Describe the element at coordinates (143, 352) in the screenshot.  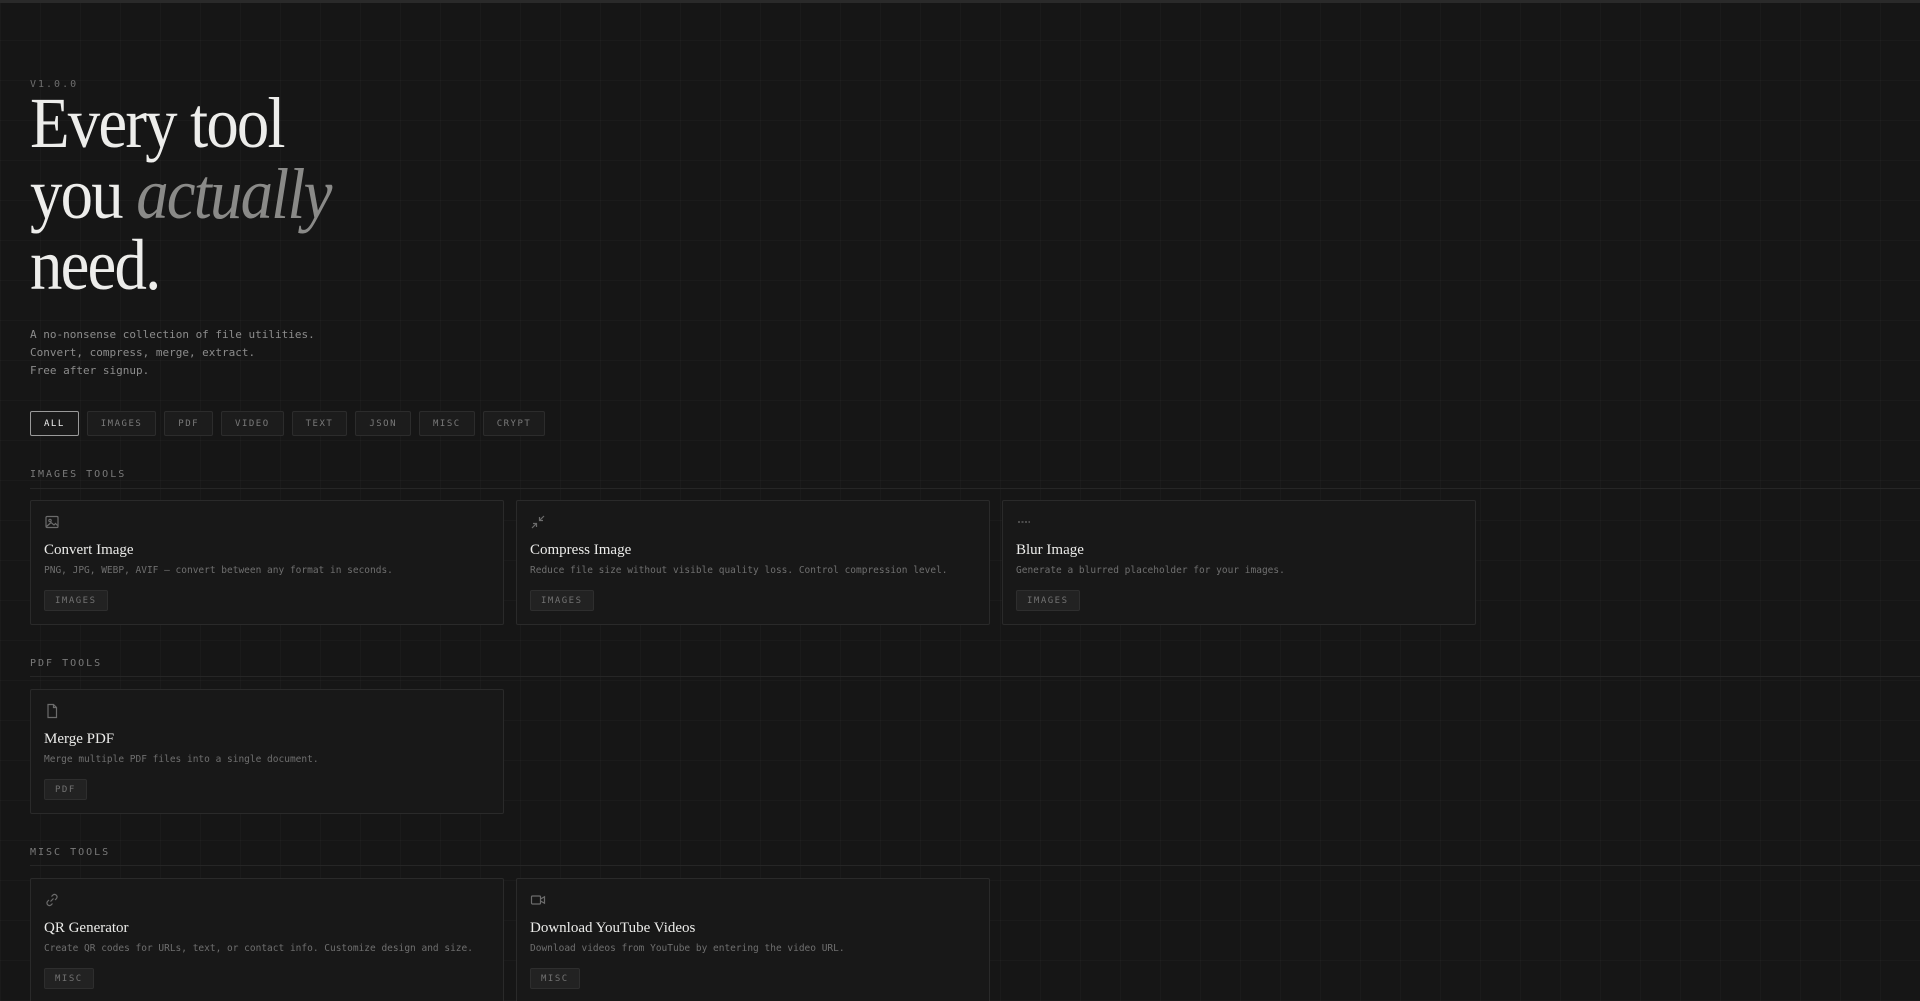
I see `tagline-line-2: Convert, compress, merge, extract.` at that location.